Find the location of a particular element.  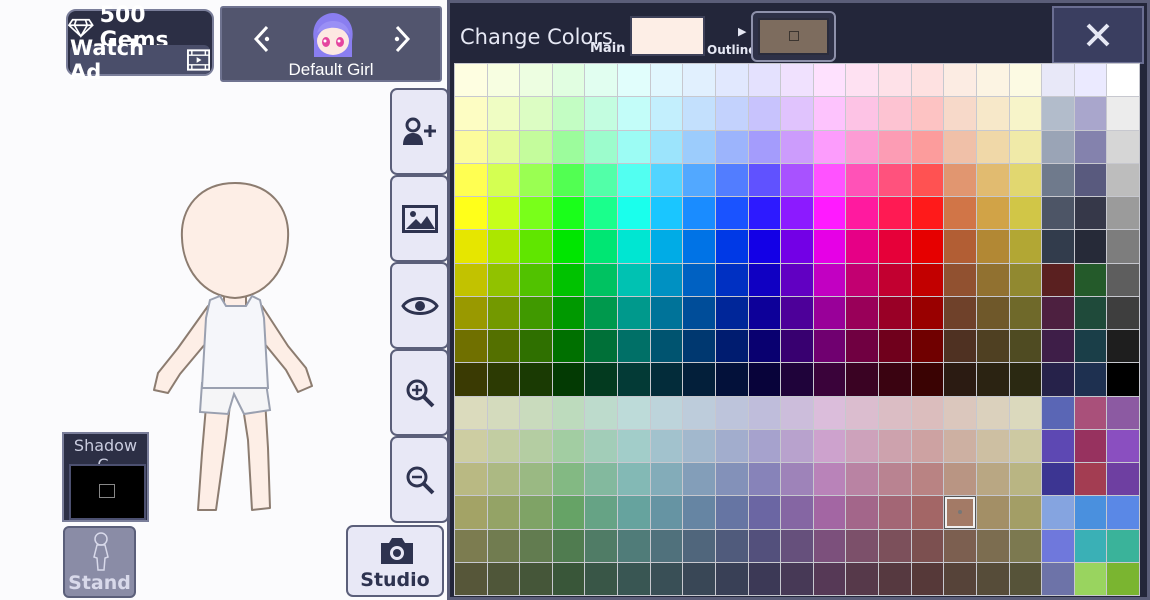

zoom-out-button is located at coordinates (419, 479).